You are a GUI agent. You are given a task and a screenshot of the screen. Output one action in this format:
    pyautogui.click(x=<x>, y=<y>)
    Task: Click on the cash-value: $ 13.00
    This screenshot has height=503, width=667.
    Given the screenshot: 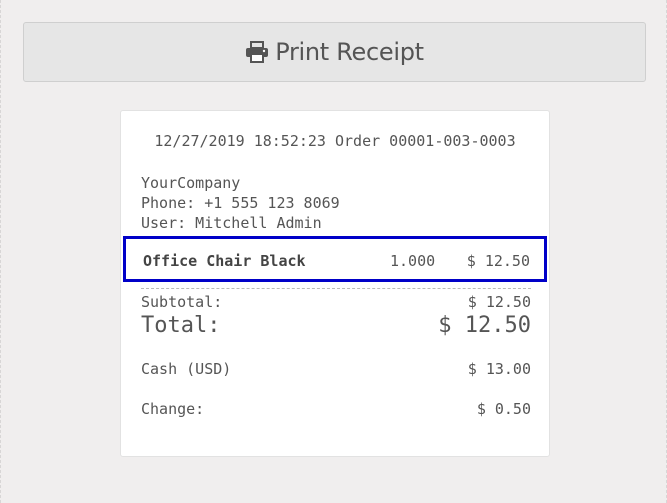 What is the action you would take?
    pyautogui.click(x=499, y=369)
    